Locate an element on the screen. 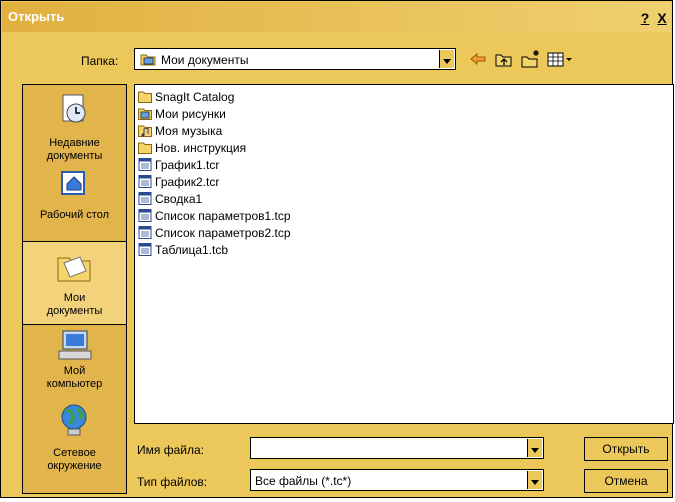 The width and height of the screenshot is (675, 502). place-label-desktop: Рабочий стол is located at coordinates (74, 215).